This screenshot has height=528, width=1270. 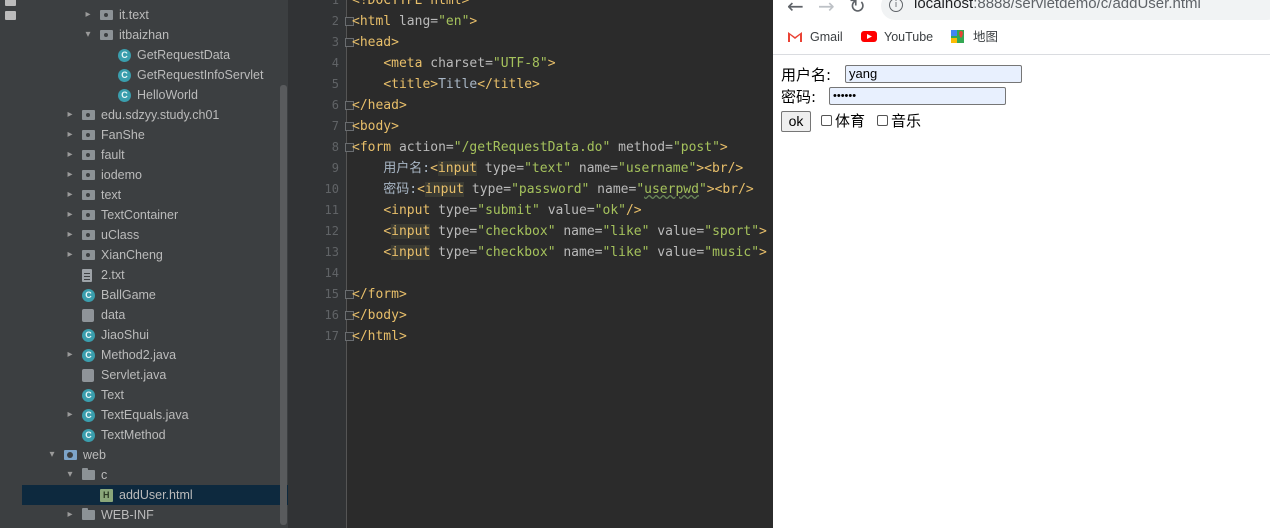 What do you see at coordinates (155, 15) in the screenshot?
I see `tree-item: ▸ it.text` at bounding box center [155, 15].